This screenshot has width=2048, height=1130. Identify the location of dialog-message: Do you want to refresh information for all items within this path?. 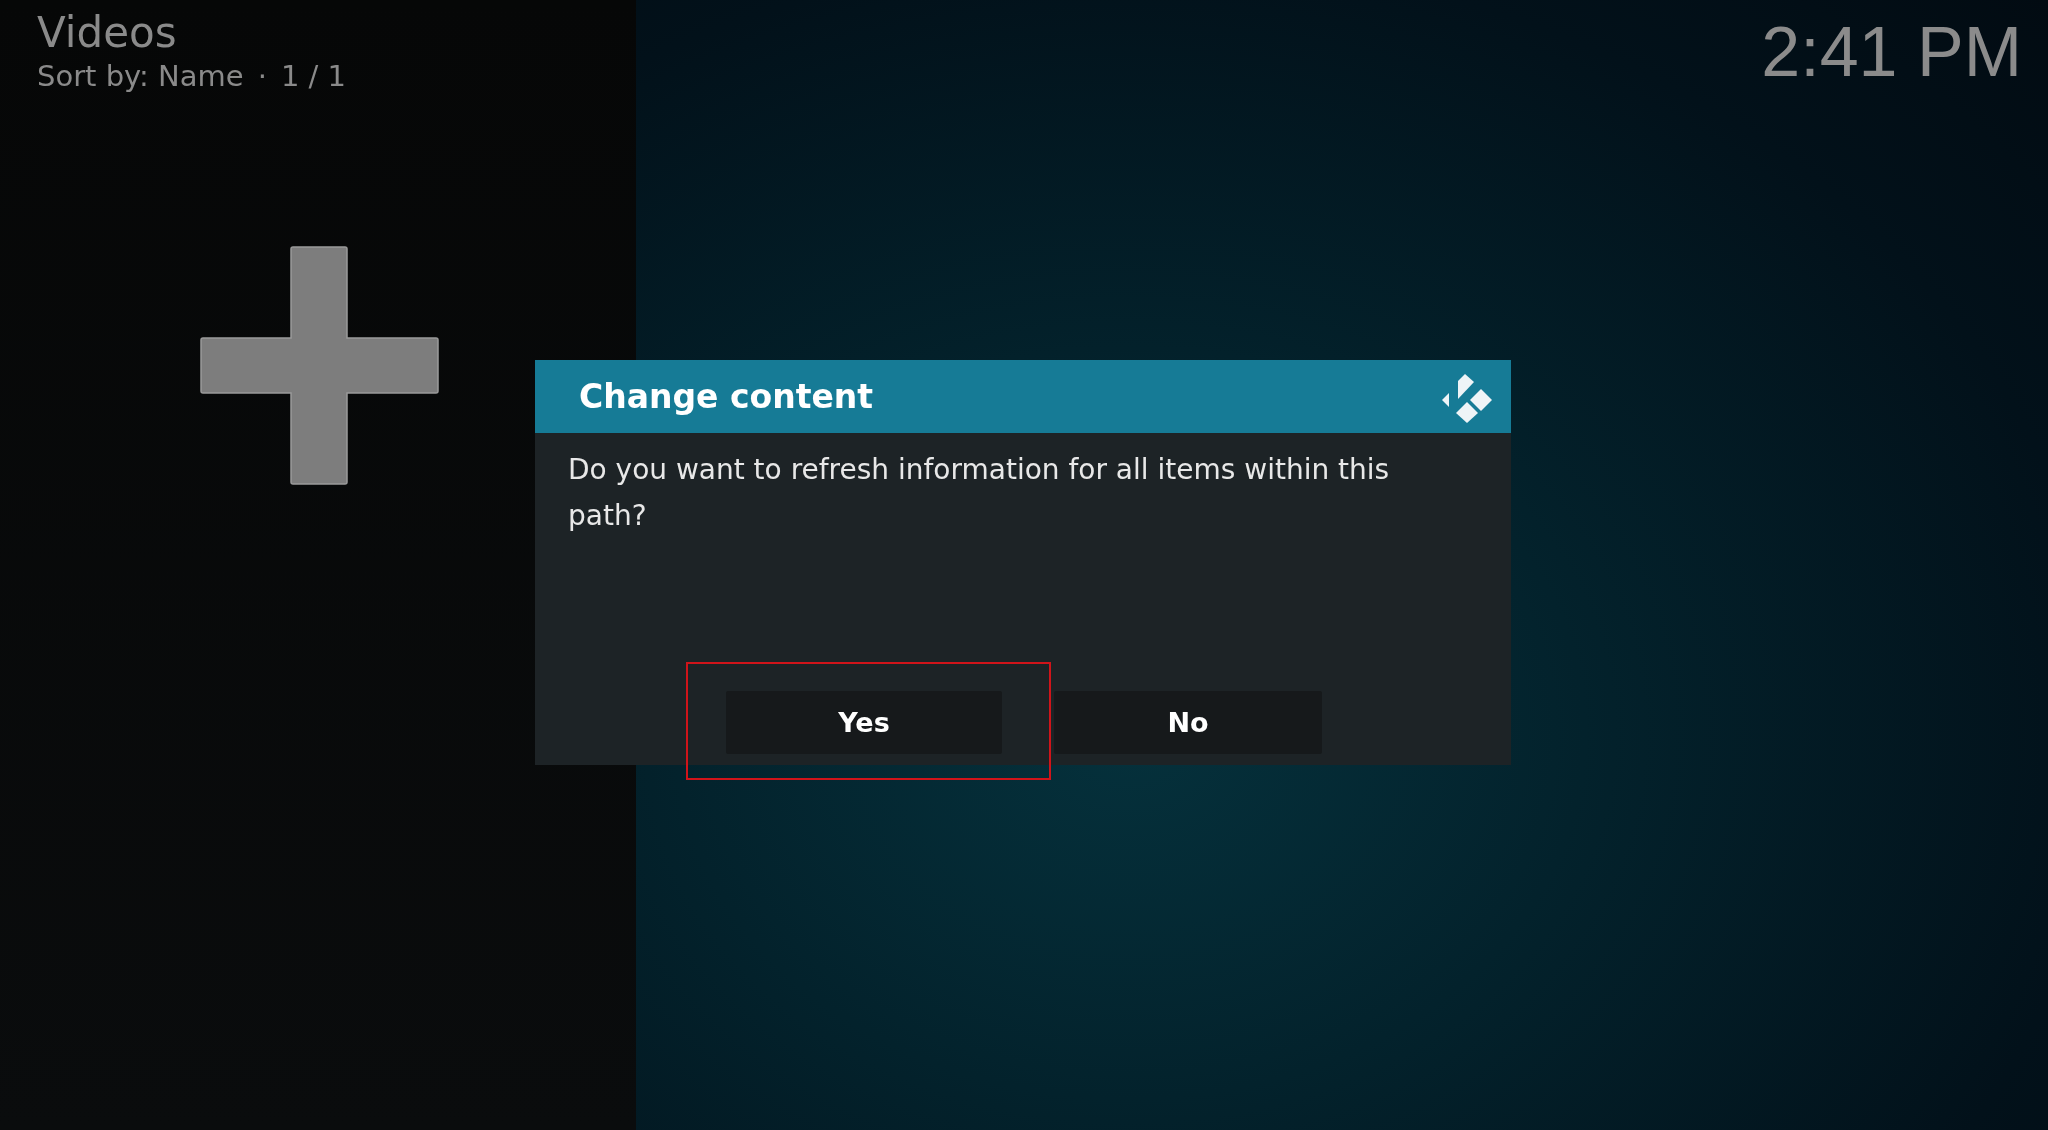
(979, 493).